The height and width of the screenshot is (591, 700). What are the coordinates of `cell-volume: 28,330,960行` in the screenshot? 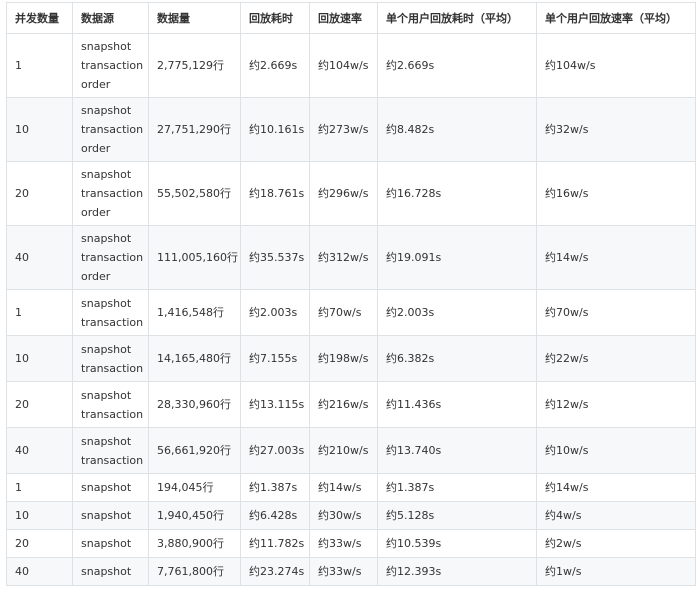 It's located at (194, 404).